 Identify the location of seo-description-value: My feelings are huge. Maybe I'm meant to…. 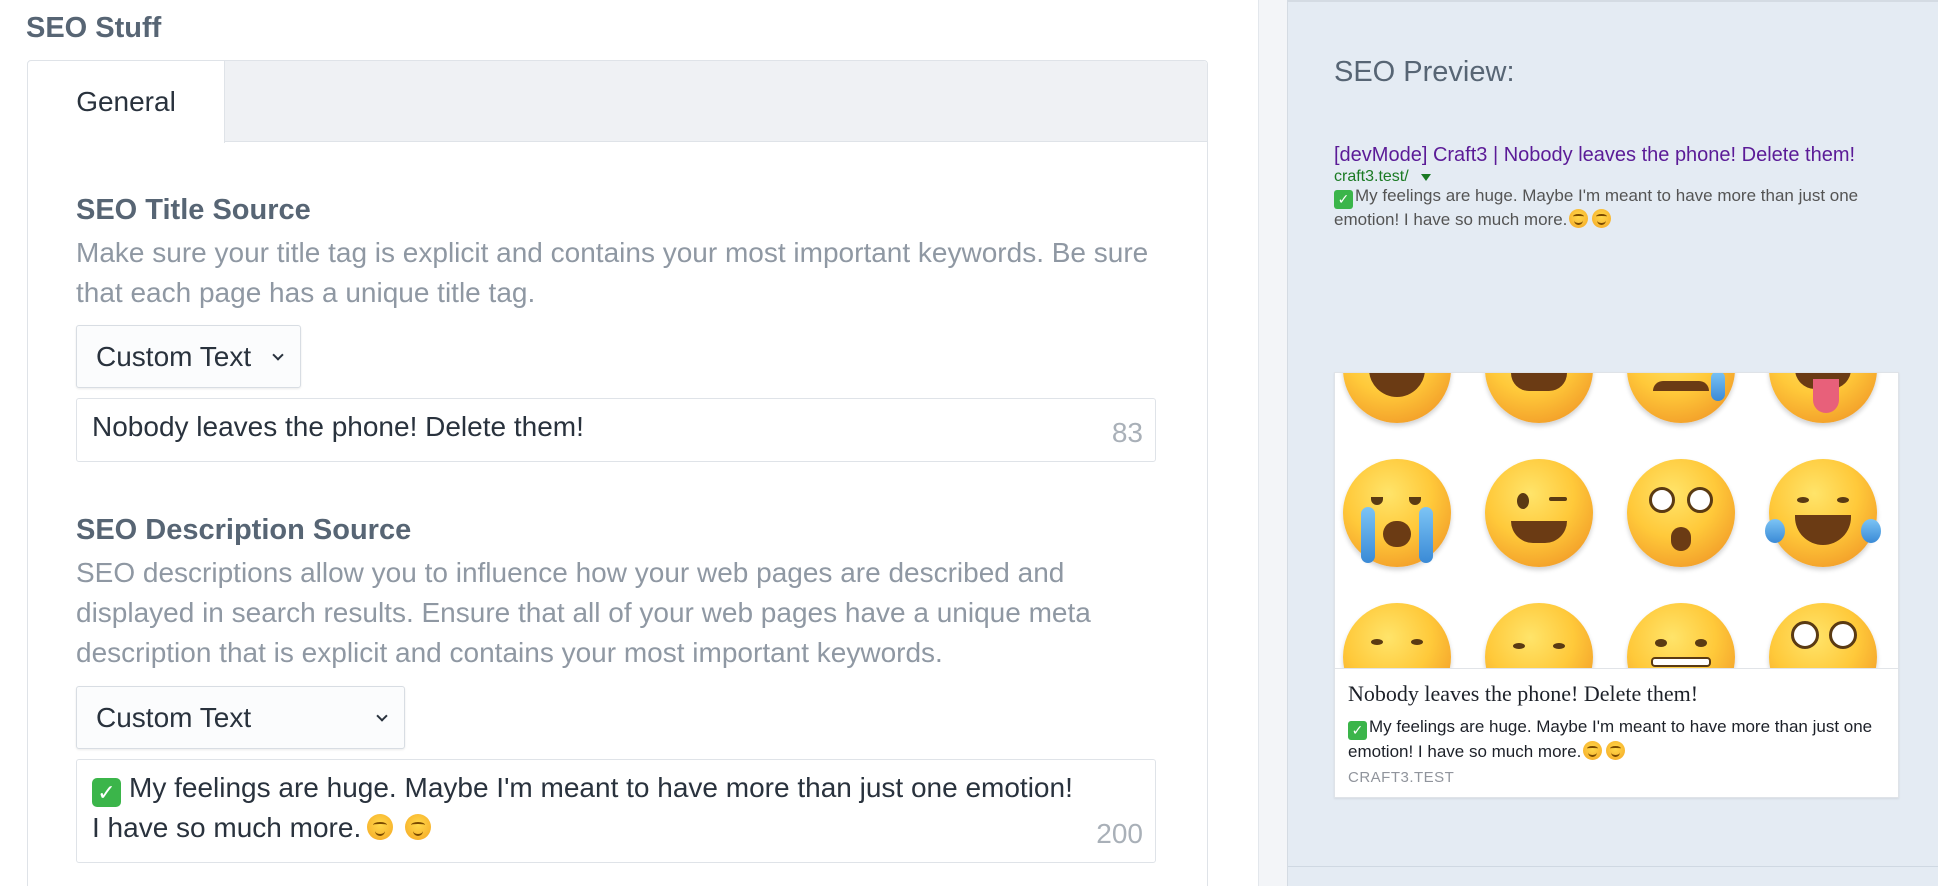
(582, 807).